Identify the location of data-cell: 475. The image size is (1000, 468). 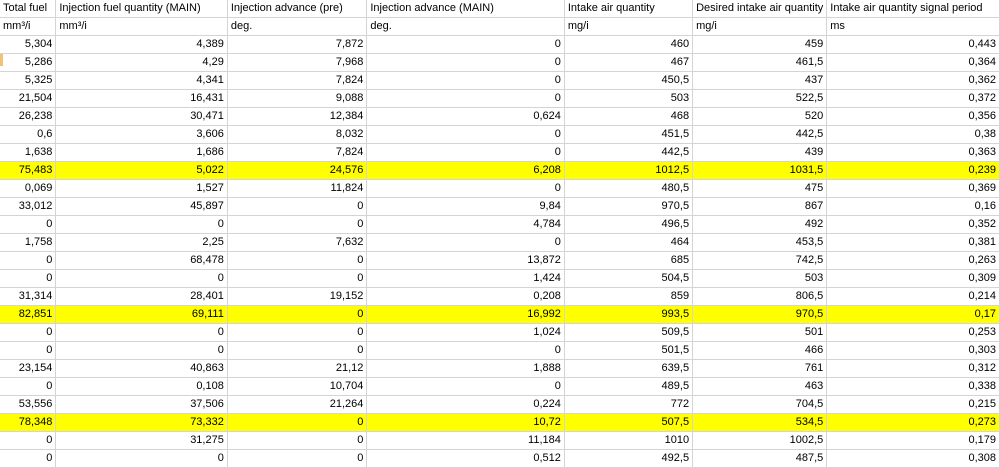
(760, 188).